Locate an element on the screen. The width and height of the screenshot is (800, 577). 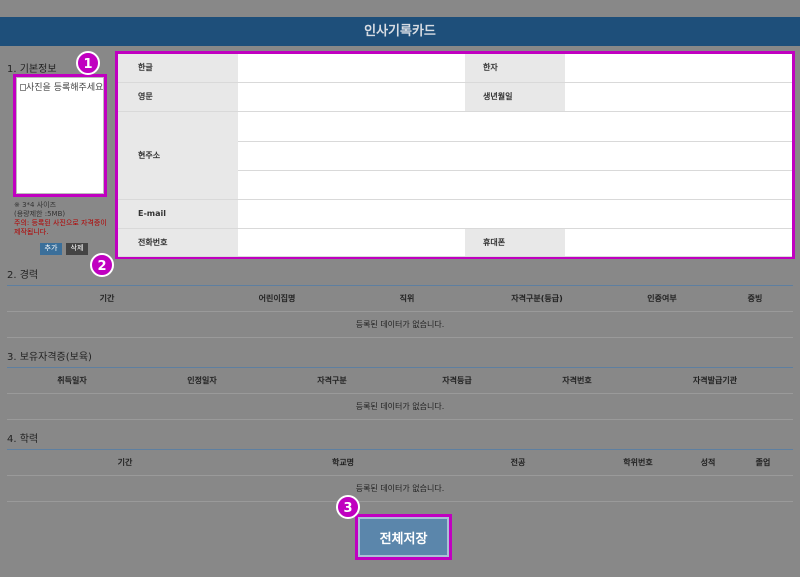
section-certs-title: 3. 보유자격증(보육) is located at coordinates (49, 357).